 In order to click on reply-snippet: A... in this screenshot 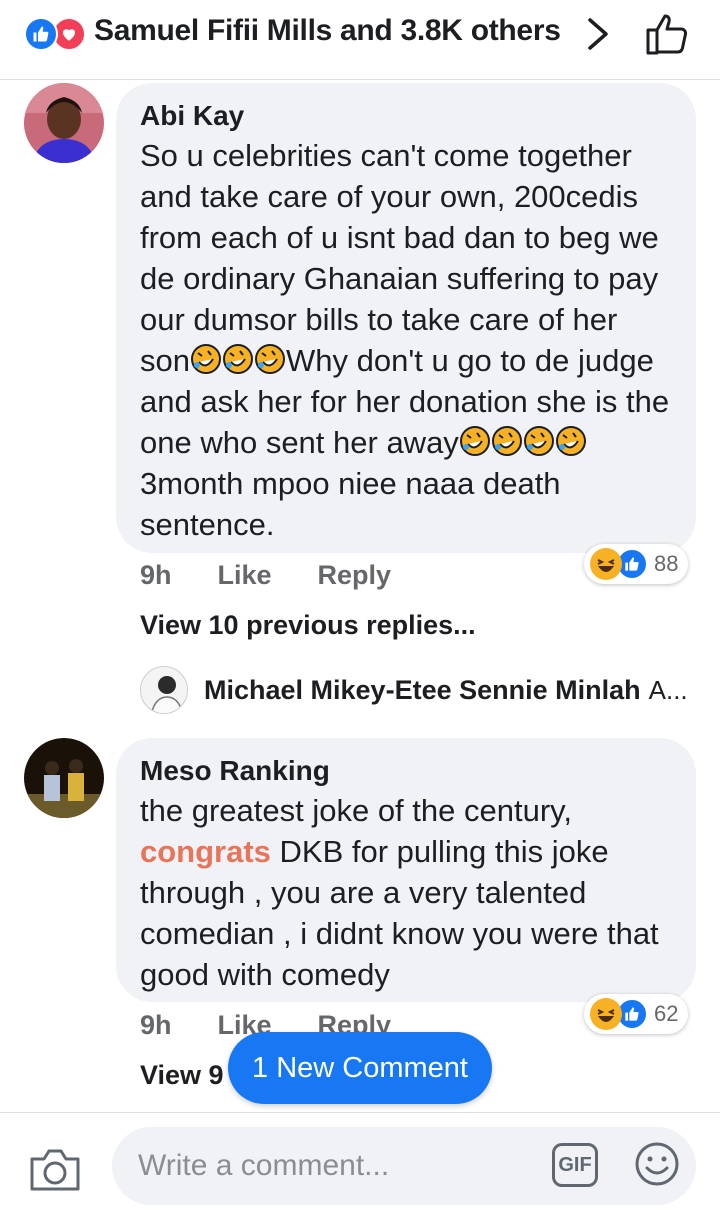, I will do `click(668, 689)`.